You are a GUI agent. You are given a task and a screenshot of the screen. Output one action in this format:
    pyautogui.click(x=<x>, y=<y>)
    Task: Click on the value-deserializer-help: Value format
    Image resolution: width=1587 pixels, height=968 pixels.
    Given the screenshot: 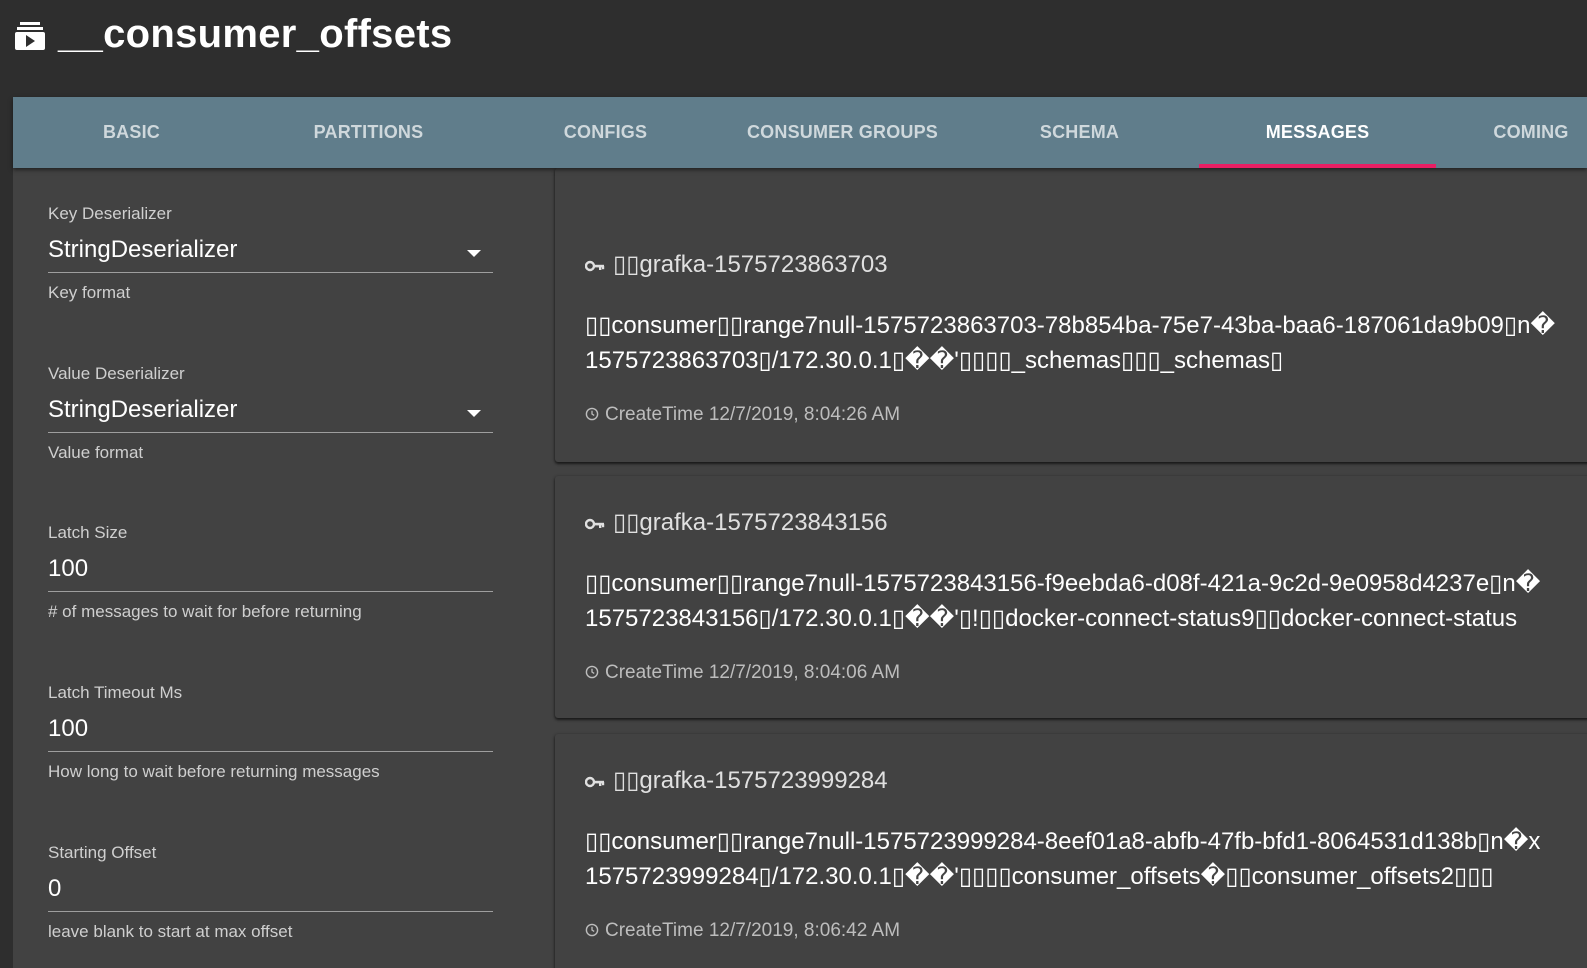 What is the action you would take?
    pyautogui.click(x=96, y=452)
    